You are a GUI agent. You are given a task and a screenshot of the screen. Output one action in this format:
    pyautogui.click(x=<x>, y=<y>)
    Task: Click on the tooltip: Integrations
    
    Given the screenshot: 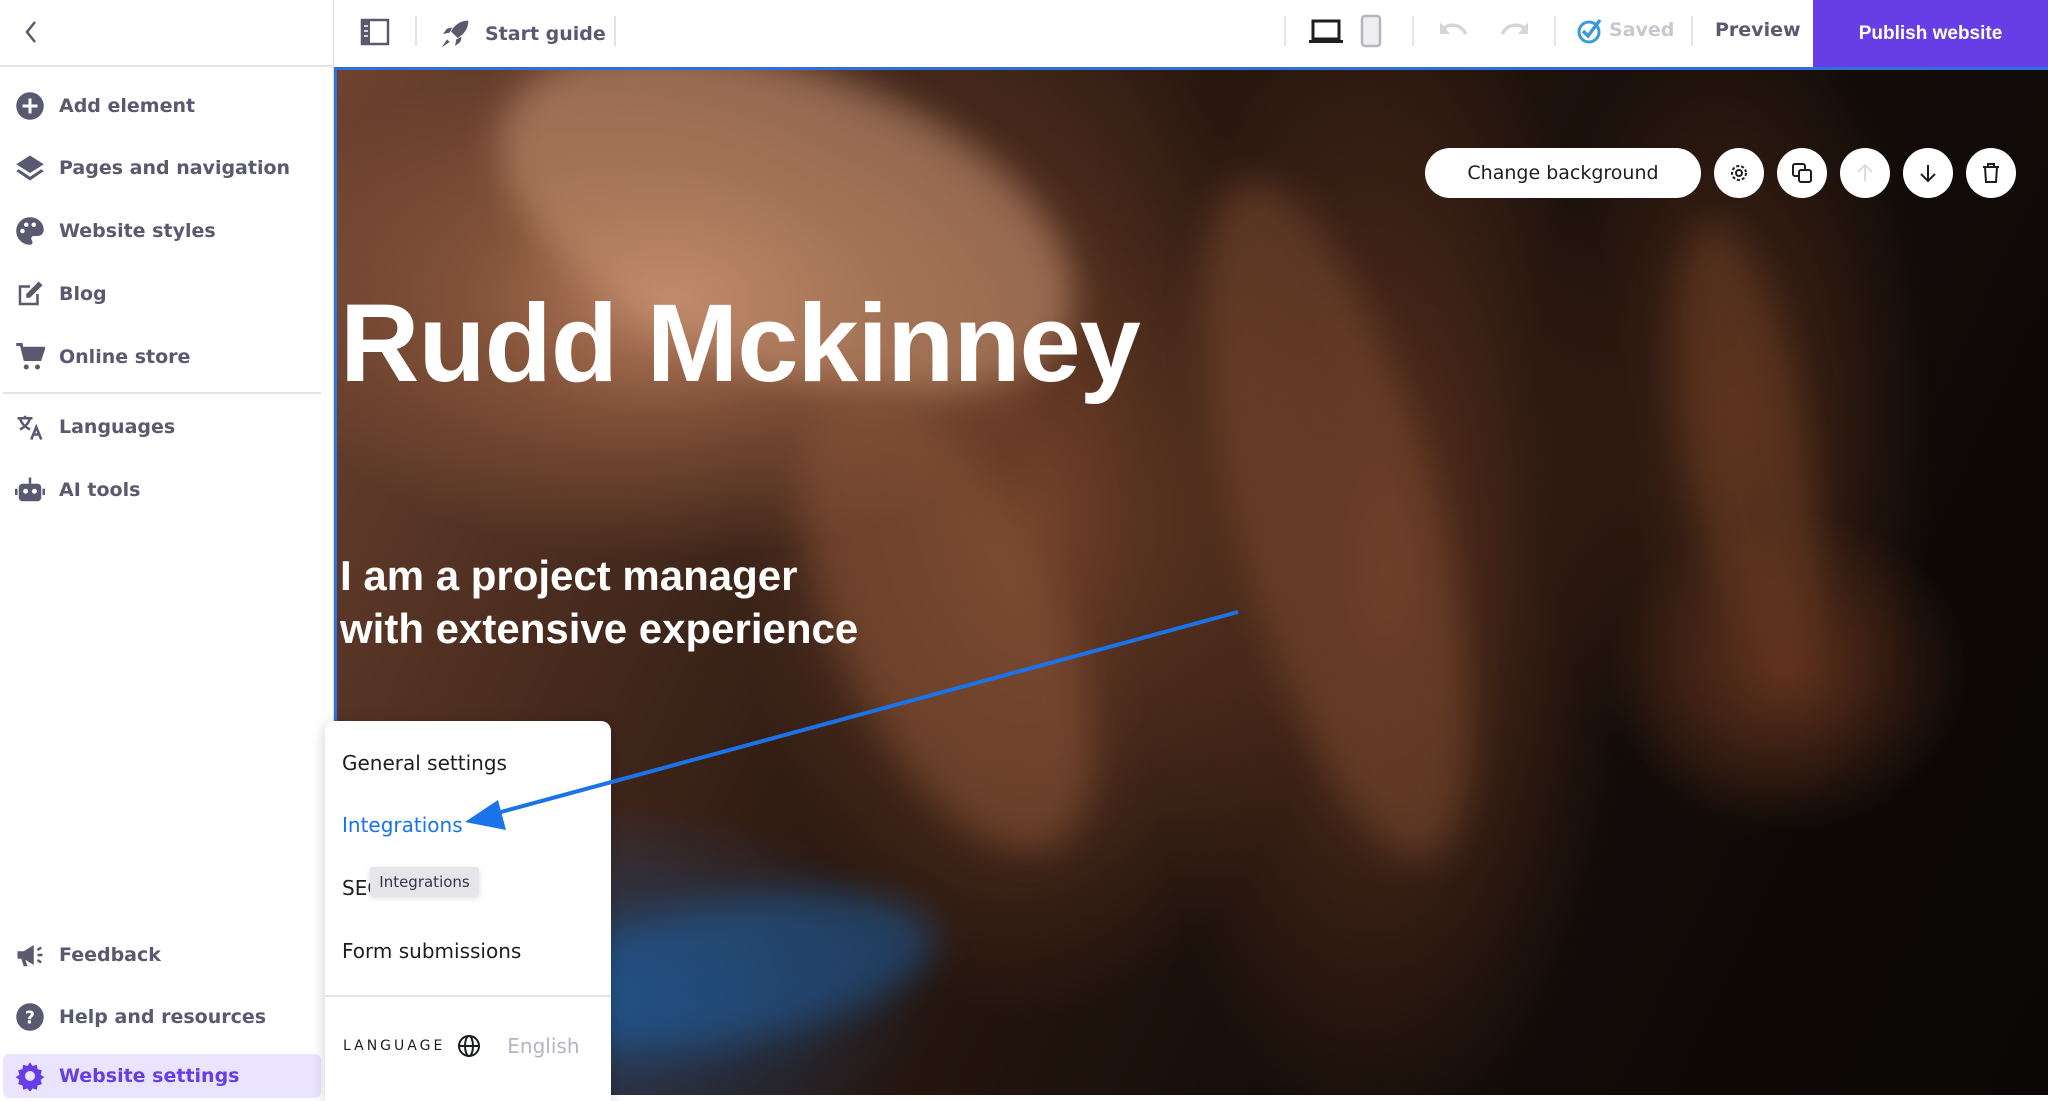 What is the action you would take?
    pyautogui.click(x=424, y=881)
    